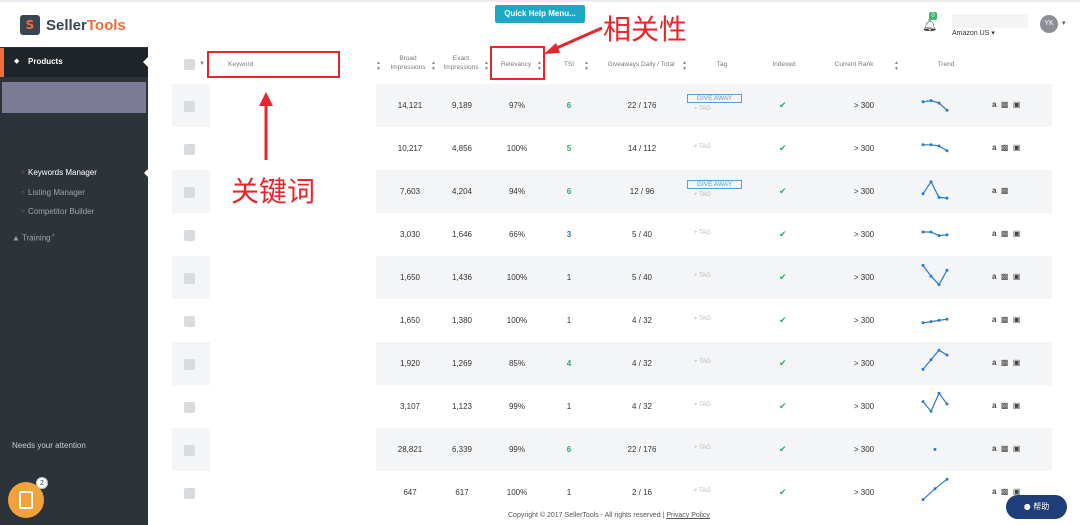  I want to click on table-row: 1,650 1,436 100% 1 5 / 40 + TAG ✔ > 300 a ▩ ▣, so click(612, 277).